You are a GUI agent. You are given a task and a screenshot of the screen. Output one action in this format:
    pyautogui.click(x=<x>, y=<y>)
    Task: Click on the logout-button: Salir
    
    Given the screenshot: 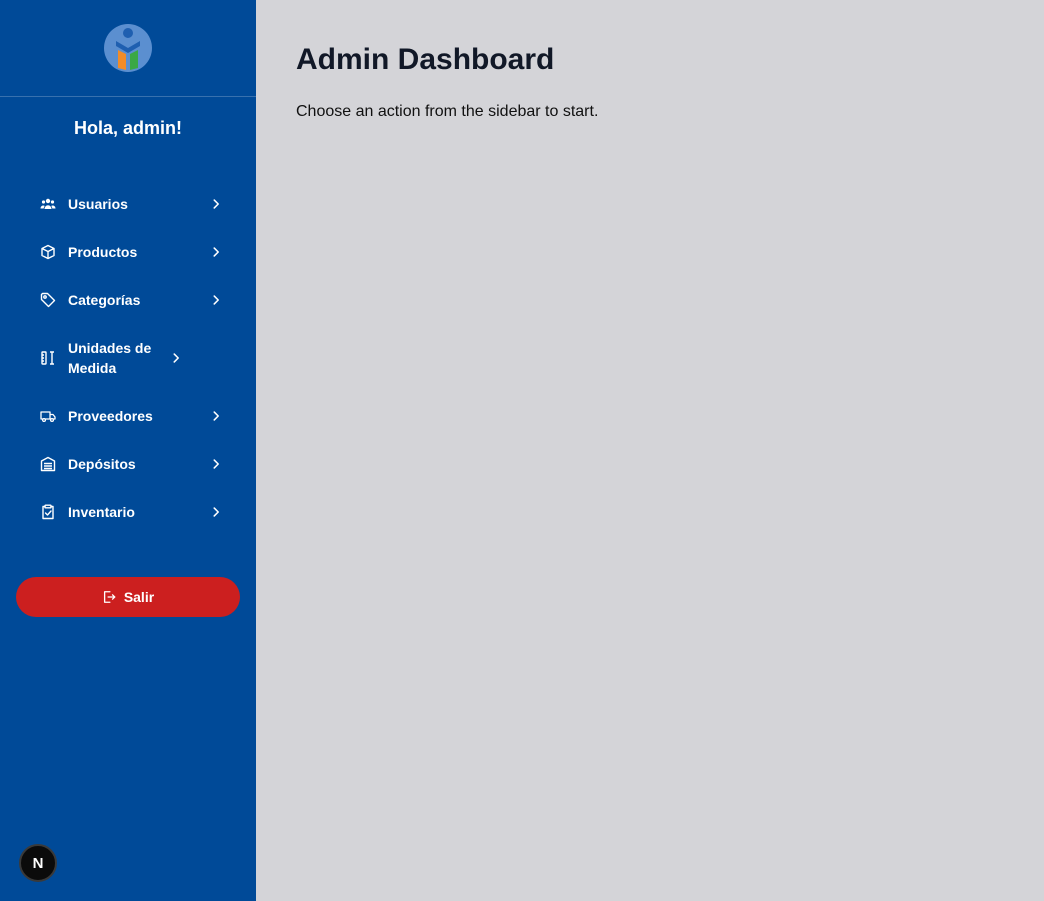 What is the action you would take?
    pyautogui.click(x=128, y=597)
    